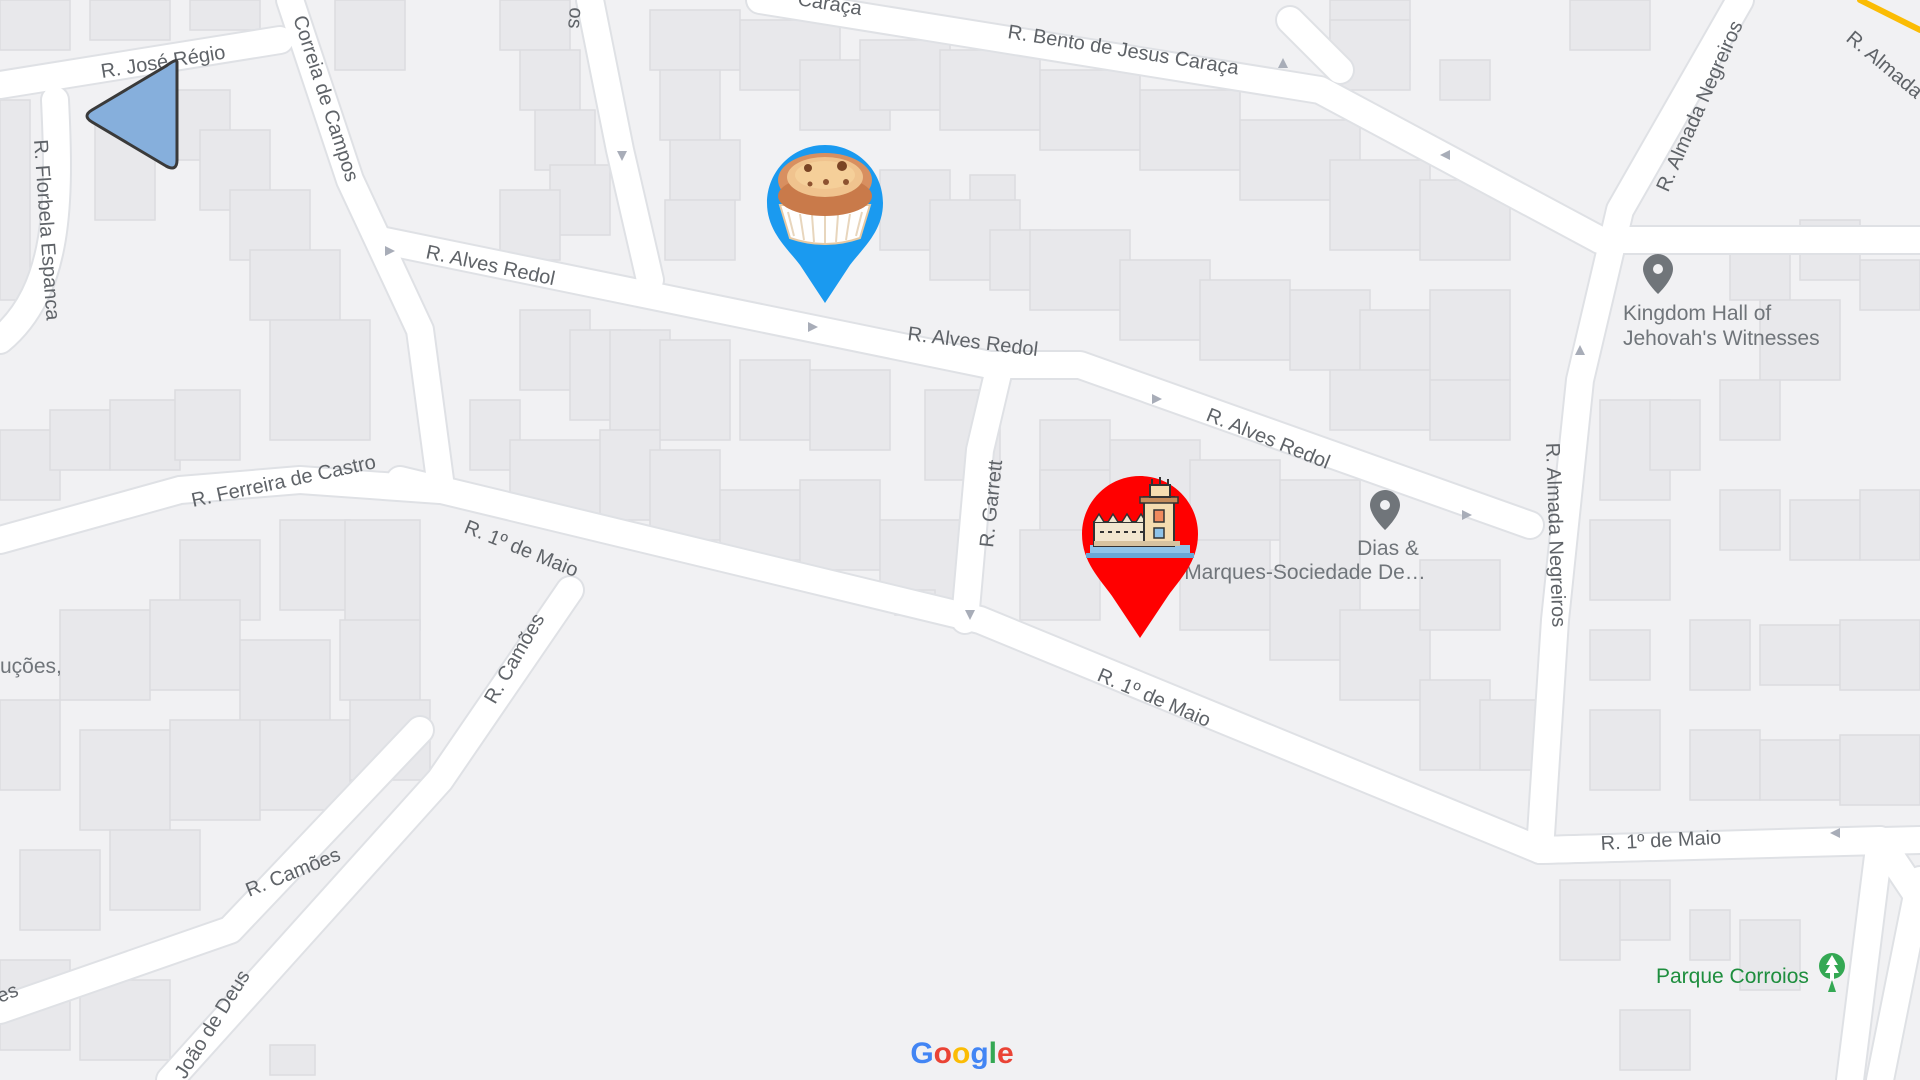  I want to click on poi-label-line1: Kingdom Hall of, so click(1697, 313).